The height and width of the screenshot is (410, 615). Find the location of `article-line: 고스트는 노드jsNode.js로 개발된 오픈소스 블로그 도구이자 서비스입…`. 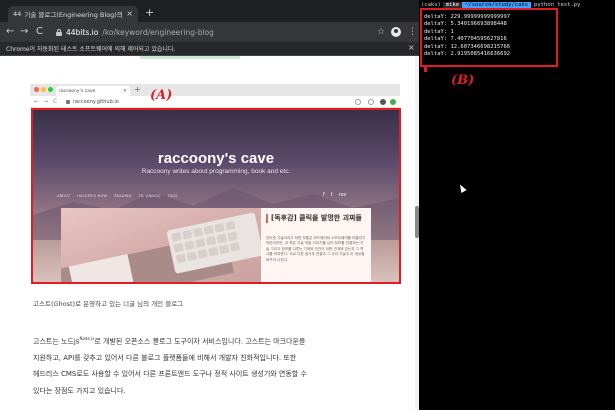

article-line: 고스트는 노드jsNode.js로 개발된 오픈소스 블로그 도구이자 서비스입… is located at coordinates (169, 341).